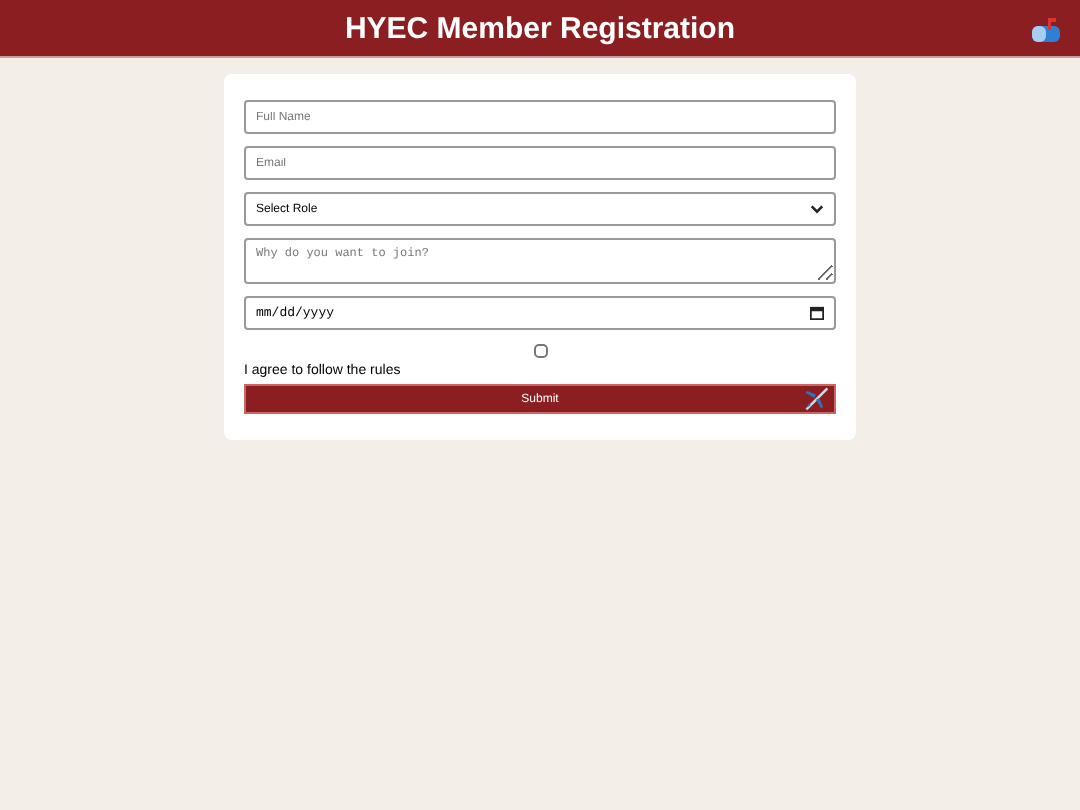  I want to click on caret-icon, so click(817, 209).